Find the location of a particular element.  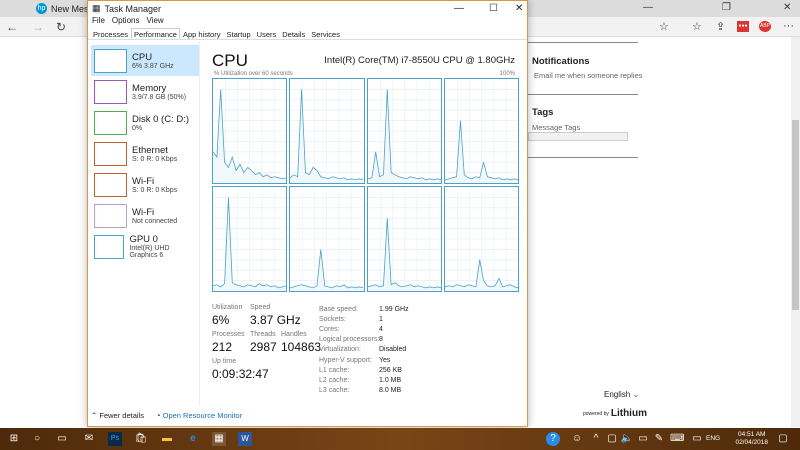

forward-icon: → is located at coordinates (38, 27).